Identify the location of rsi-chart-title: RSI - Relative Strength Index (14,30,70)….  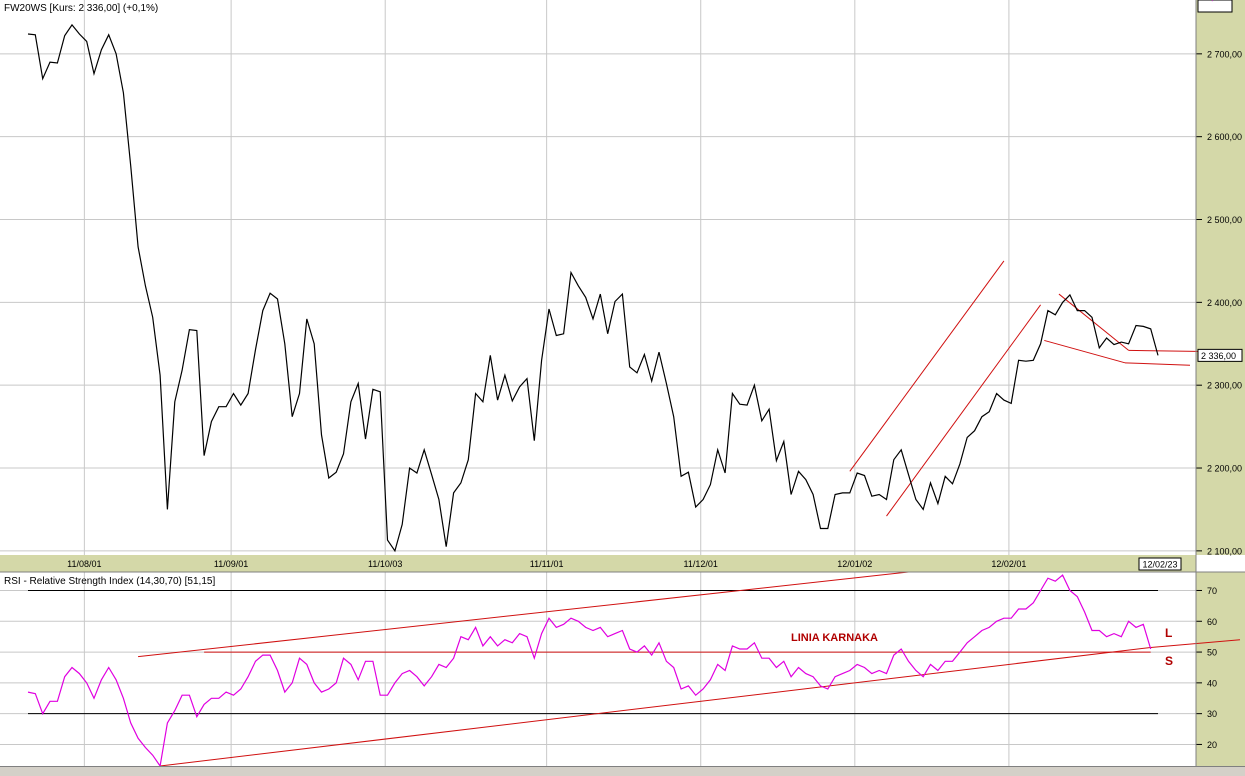
(109, 581).